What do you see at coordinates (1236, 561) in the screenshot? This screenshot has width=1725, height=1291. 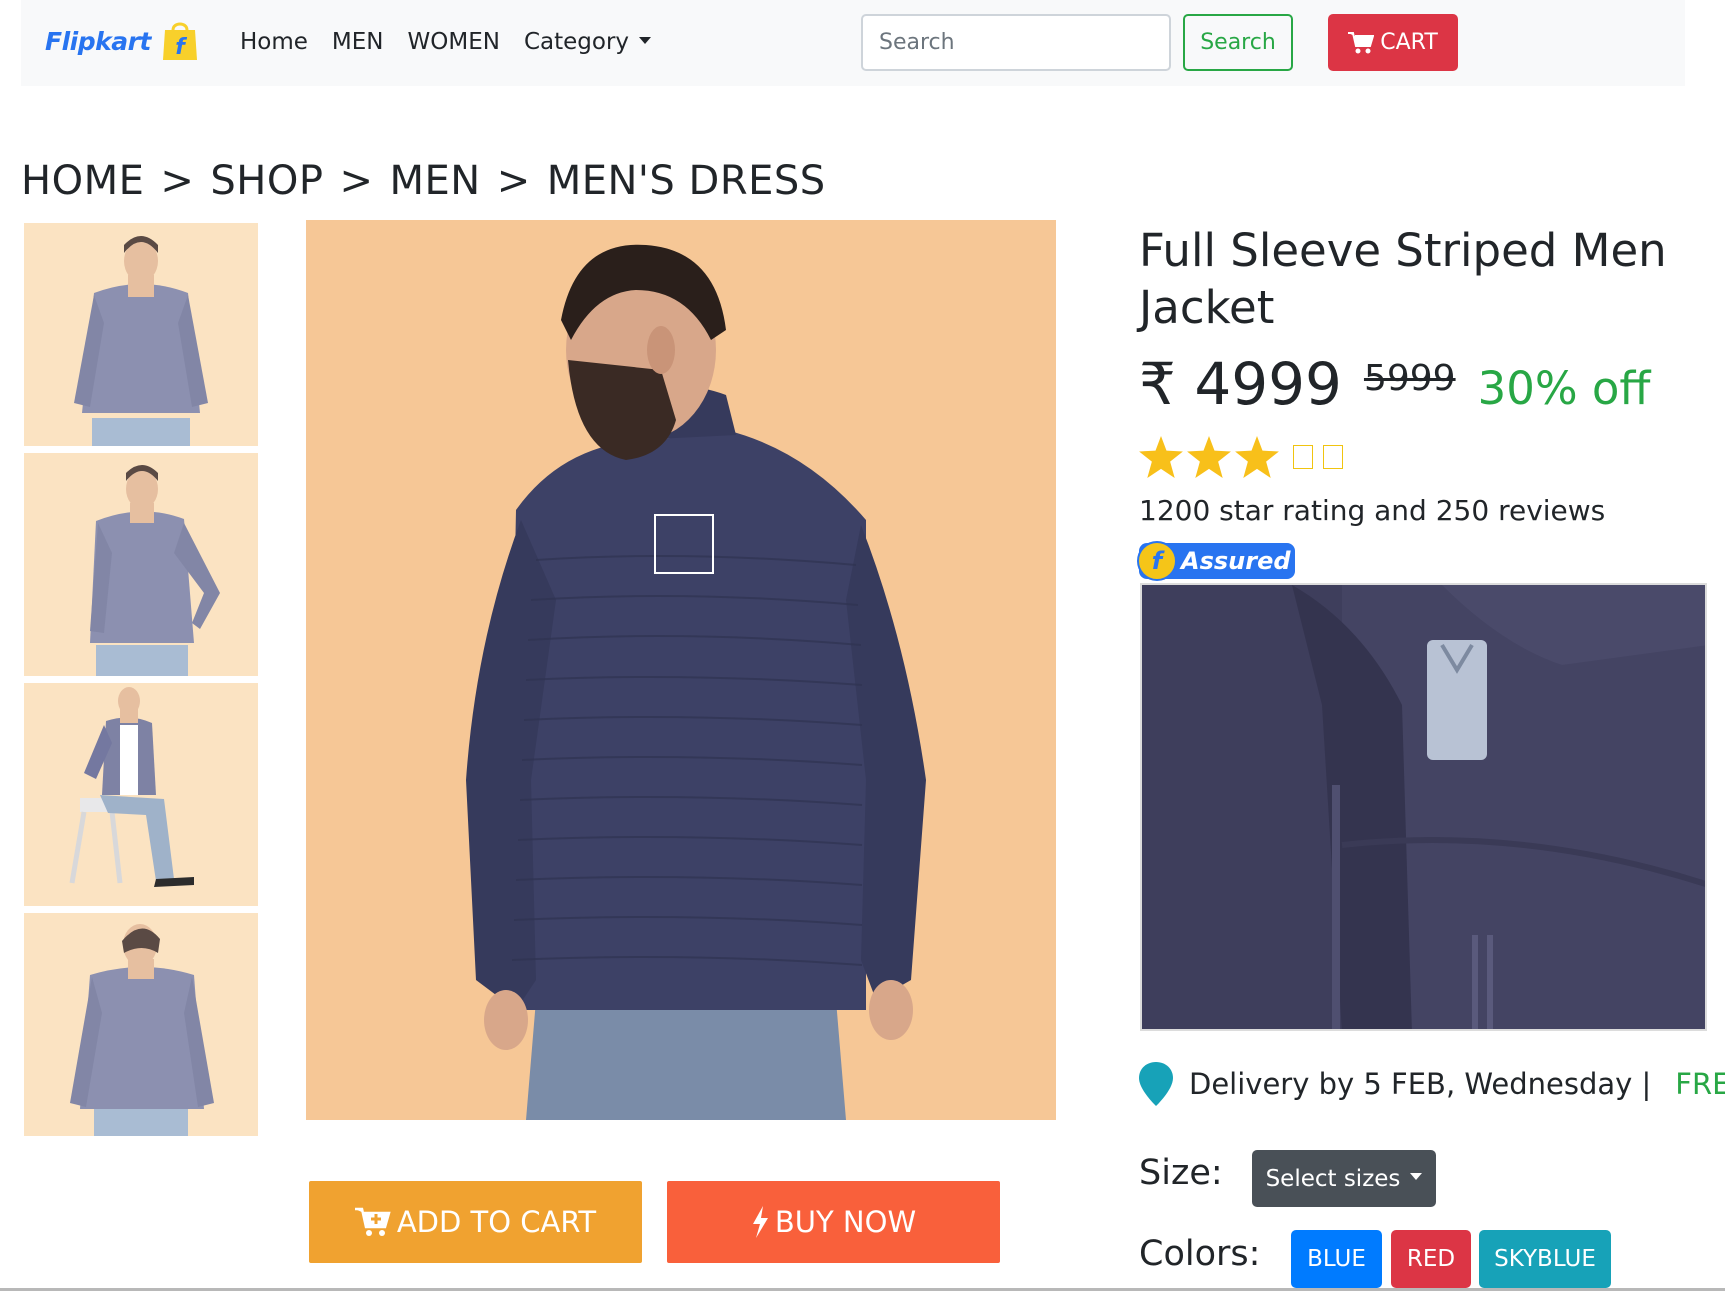 I see `assured-label: Assured` at bounding box center [1236, 561].